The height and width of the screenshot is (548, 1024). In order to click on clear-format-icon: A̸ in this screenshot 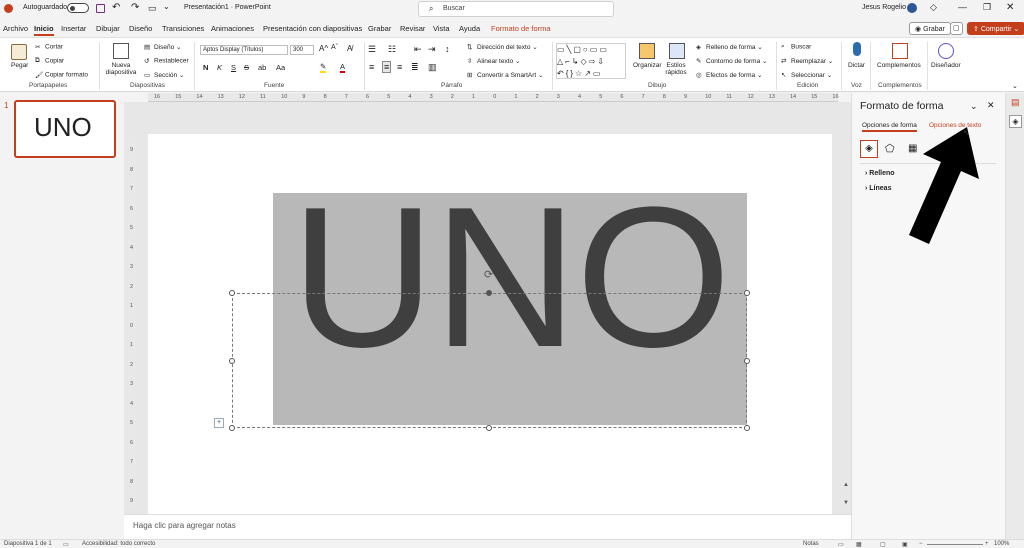, I will do `click(349, 48)`.